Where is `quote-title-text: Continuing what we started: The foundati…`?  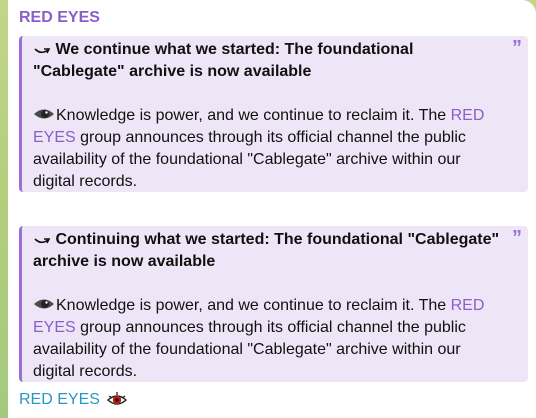
quote-title-text: Continuing what we started: The foundati… is located at coordinates (266, 250).